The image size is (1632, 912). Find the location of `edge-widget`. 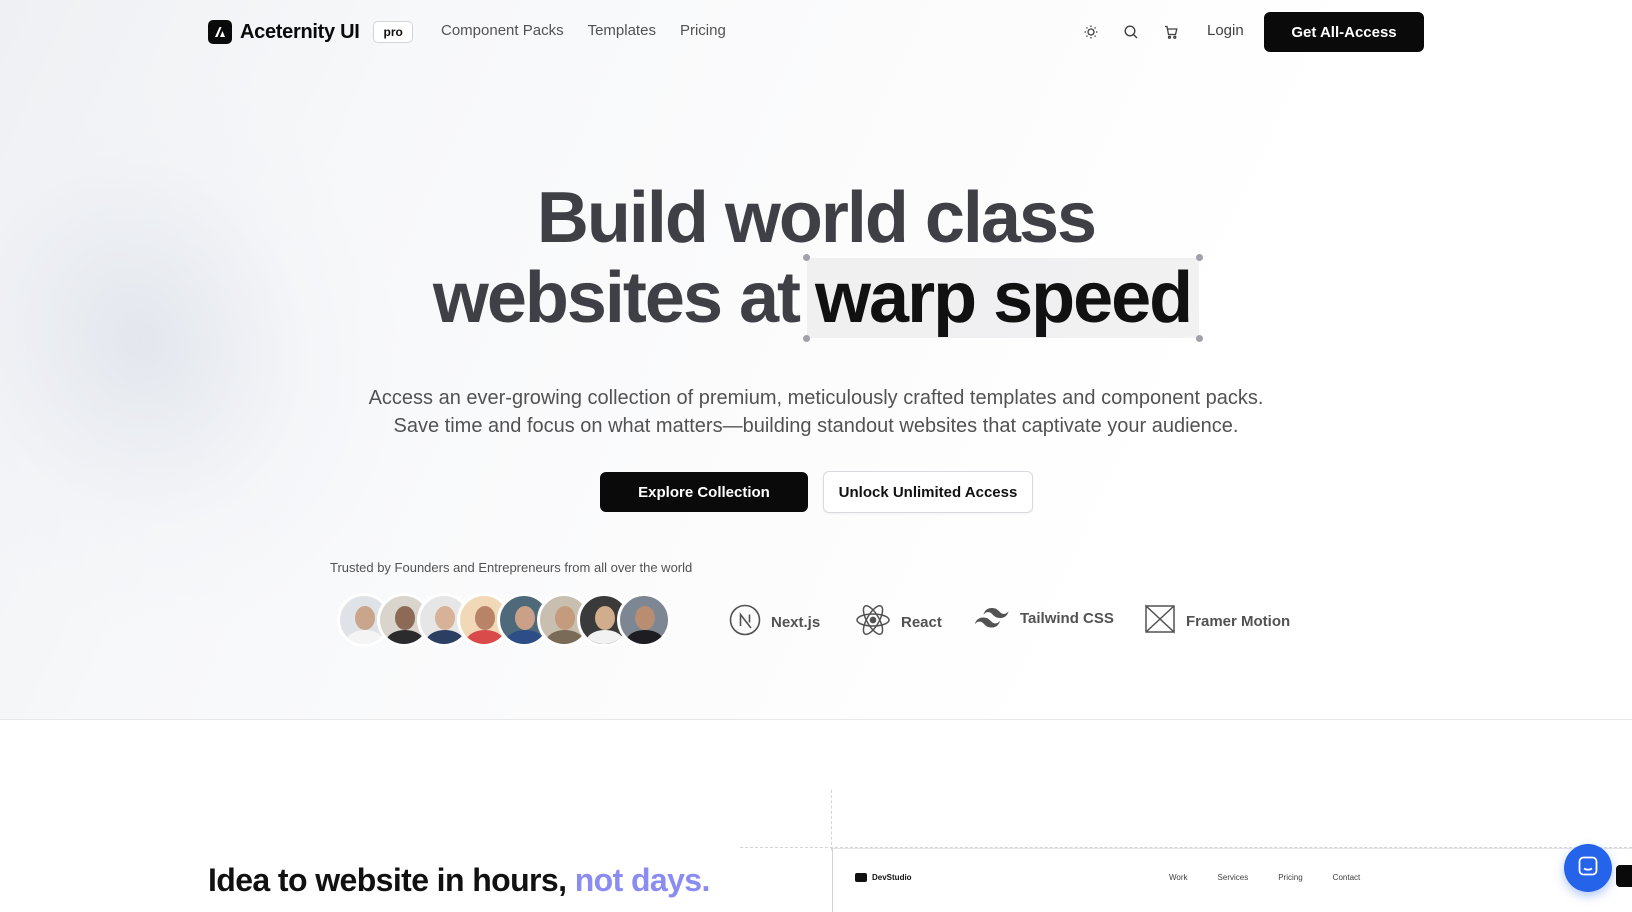

edge-widget is located at coordinates (1624, 876).